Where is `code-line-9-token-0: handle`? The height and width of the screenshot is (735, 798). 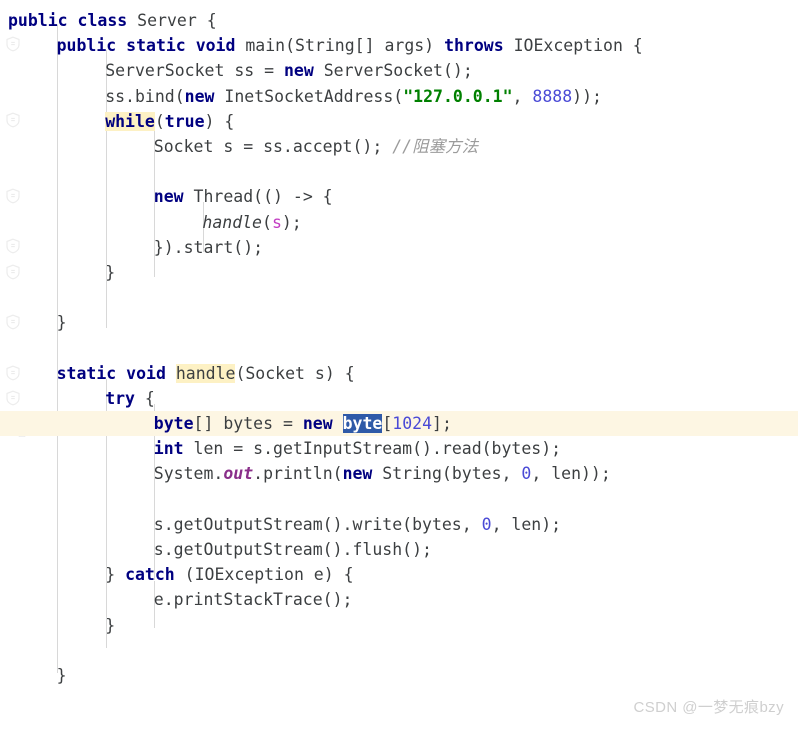 code-line-9-token-0: handle is located at coordinates (232, 222).